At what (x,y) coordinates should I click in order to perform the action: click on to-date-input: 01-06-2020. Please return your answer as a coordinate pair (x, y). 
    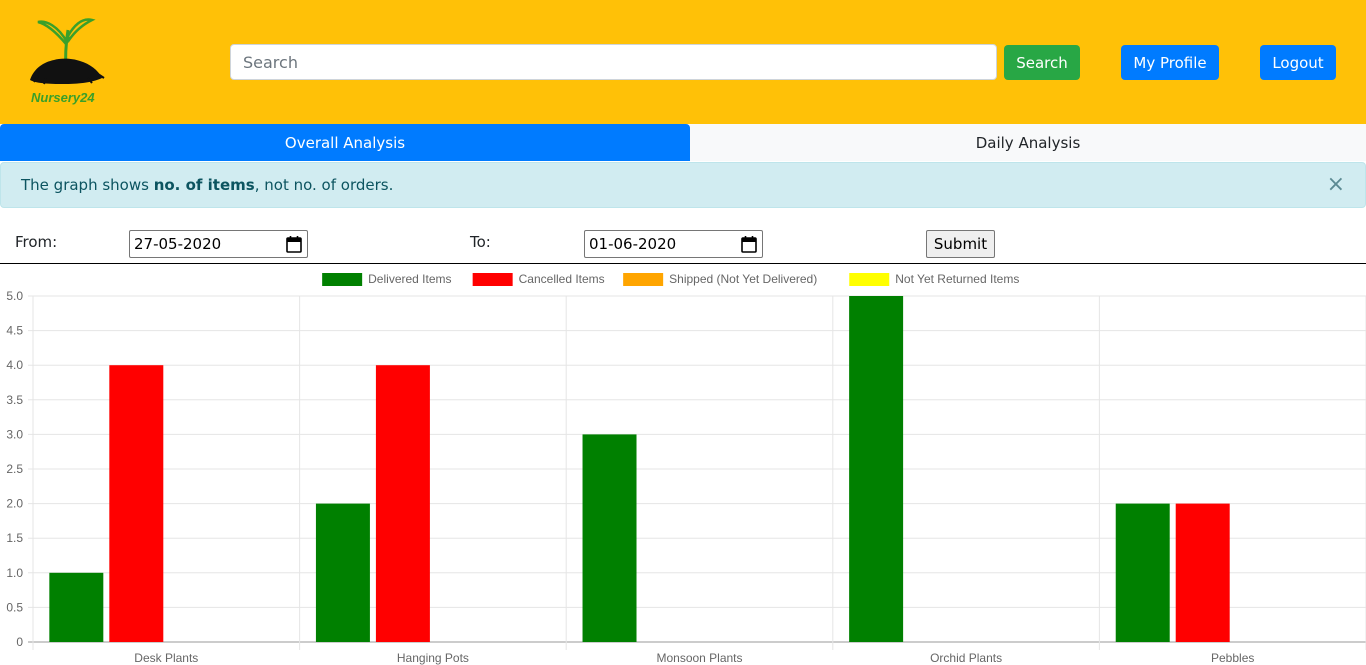
    Looking at the image, I should click on (673, 244).